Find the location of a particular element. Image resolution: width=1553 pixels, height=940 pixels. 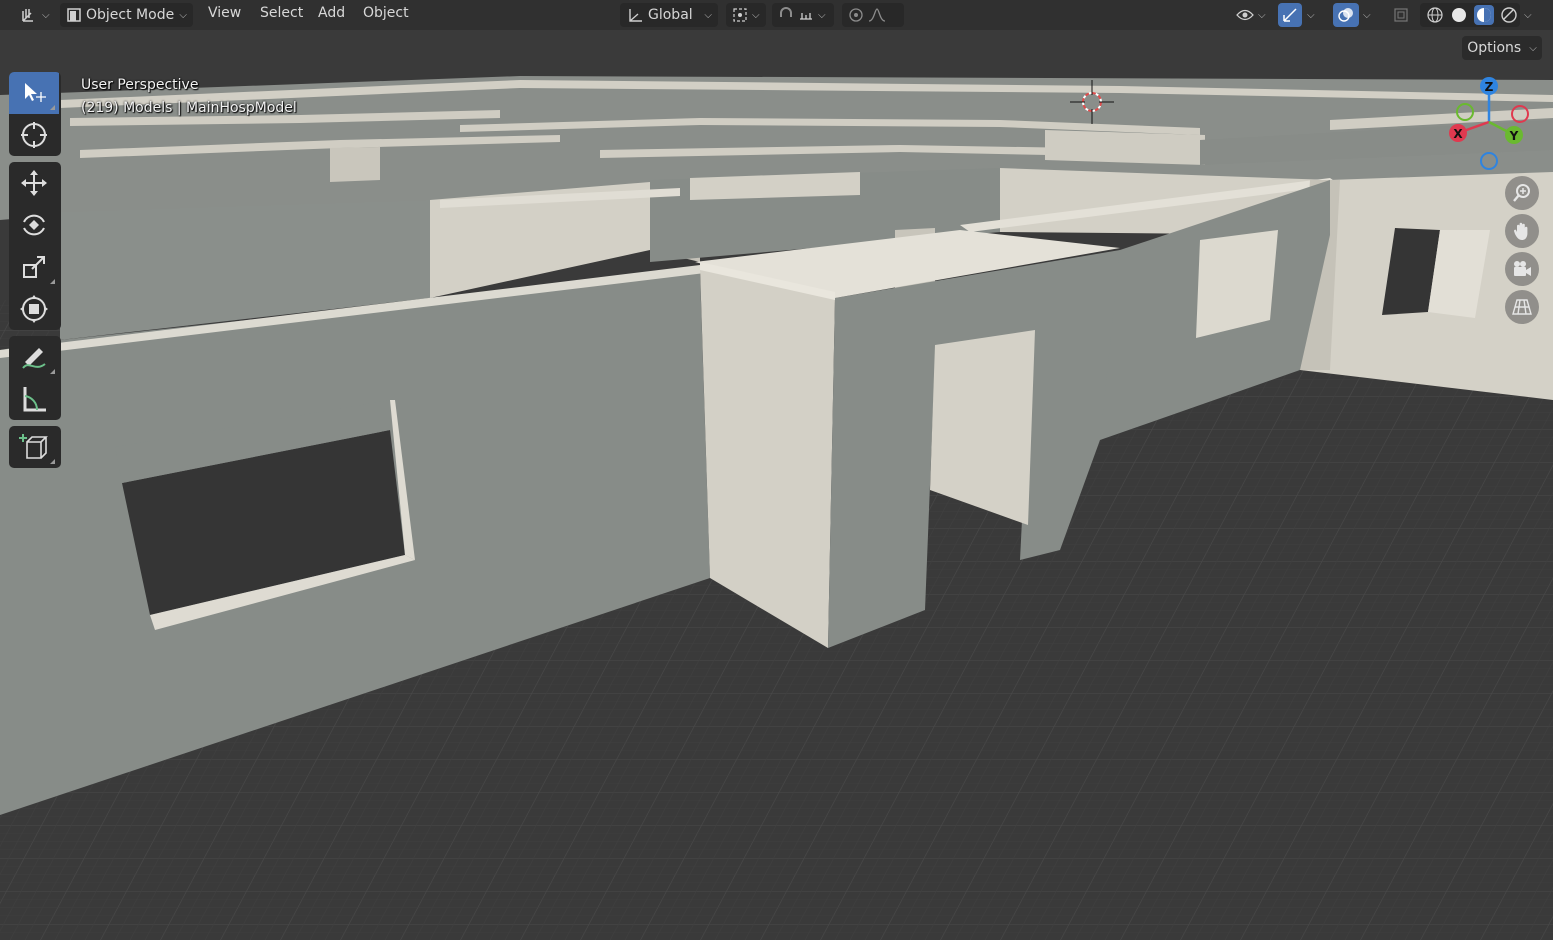

tool-move is located at coordinates (34, 183).